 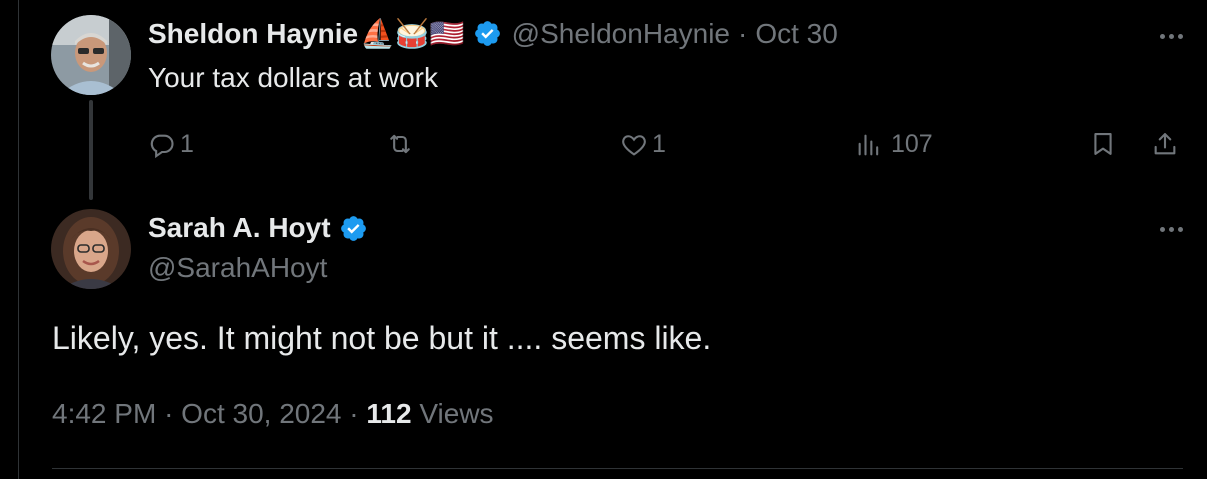 I want to click on tweet-metadata: 4:42 PM · Oct 30, 2024 · 112 Views, so click(x=273, y=414).